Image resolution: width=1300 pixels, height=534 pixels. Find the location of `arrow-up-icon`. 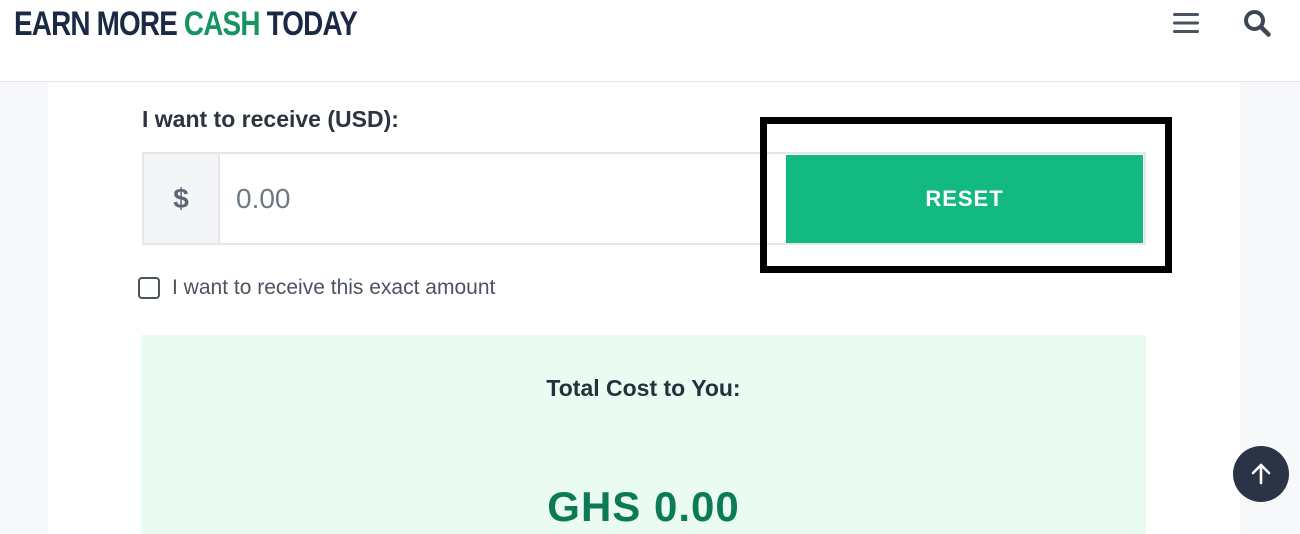

arrow-up-icon is located at coordinates (1261, 474).